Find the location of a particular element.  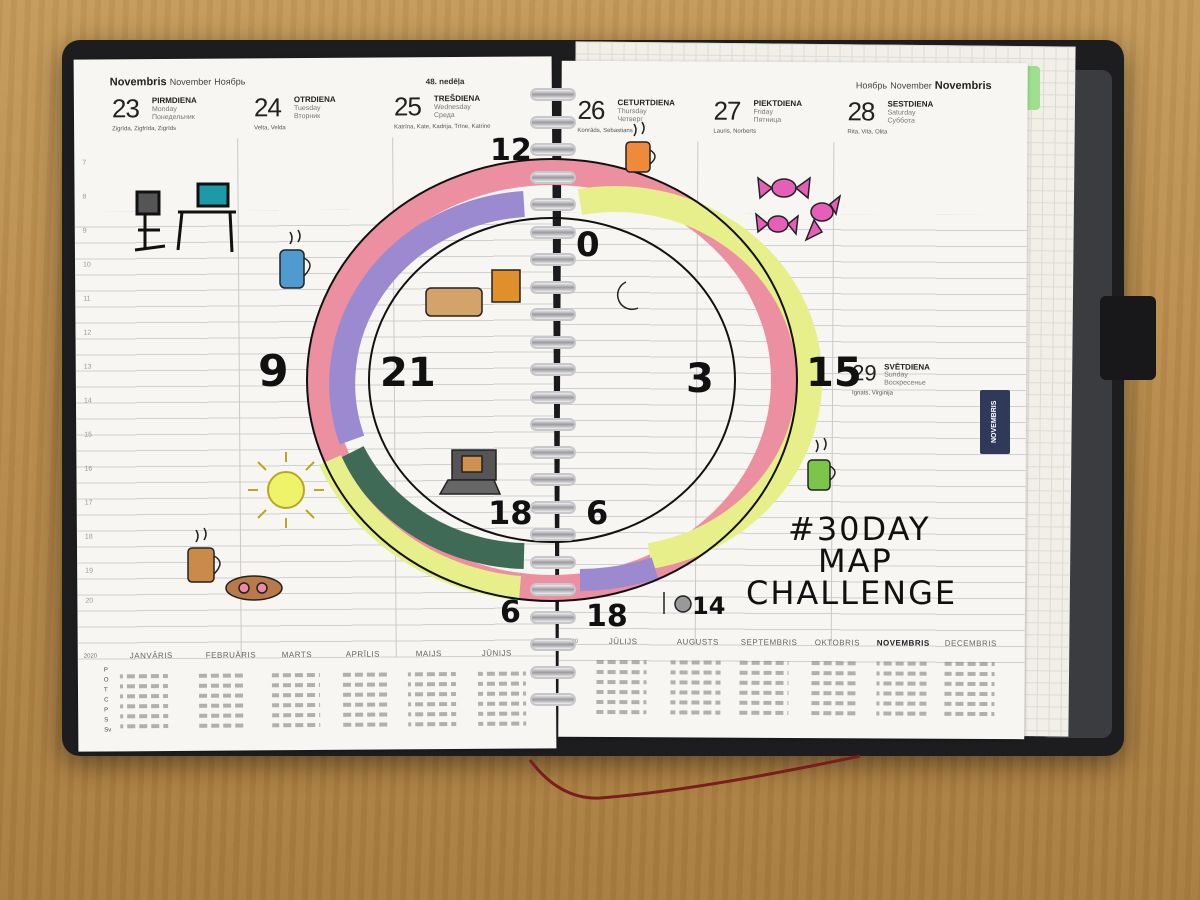

sofa-icon is located at coordinates (473, 293).